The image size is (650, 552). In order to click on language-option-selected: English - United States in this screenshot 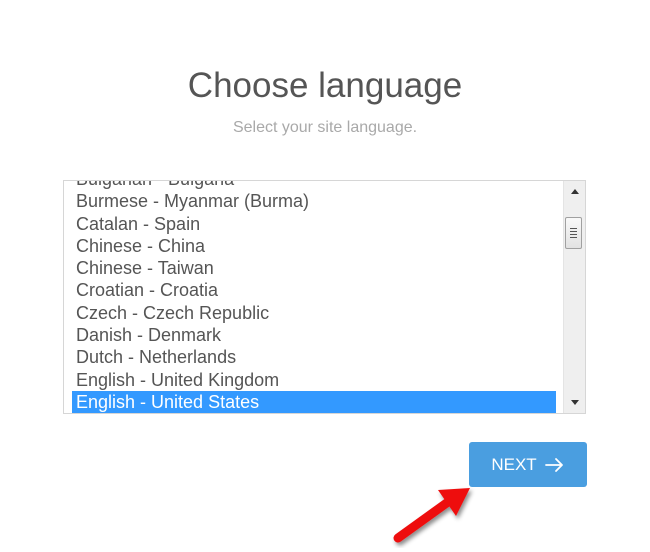, I will do `click(314, 401)`.